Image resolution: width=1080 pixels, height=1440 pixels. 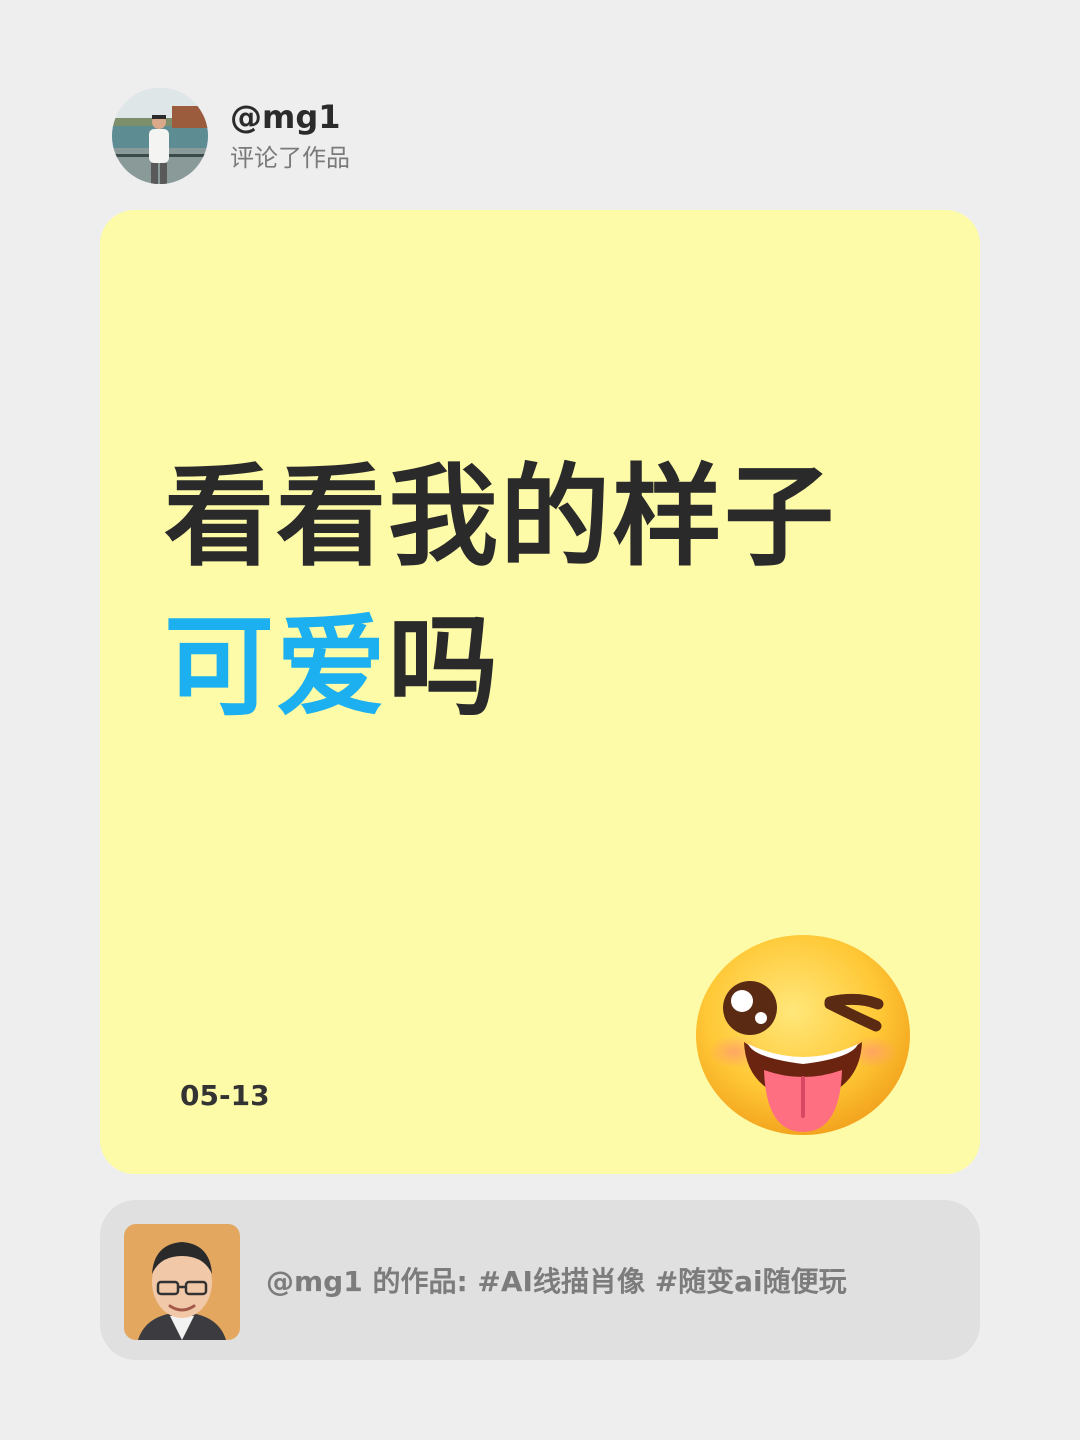 I want to click on winking-face-with-tongue-emoji, so click(x=803, y=1035).